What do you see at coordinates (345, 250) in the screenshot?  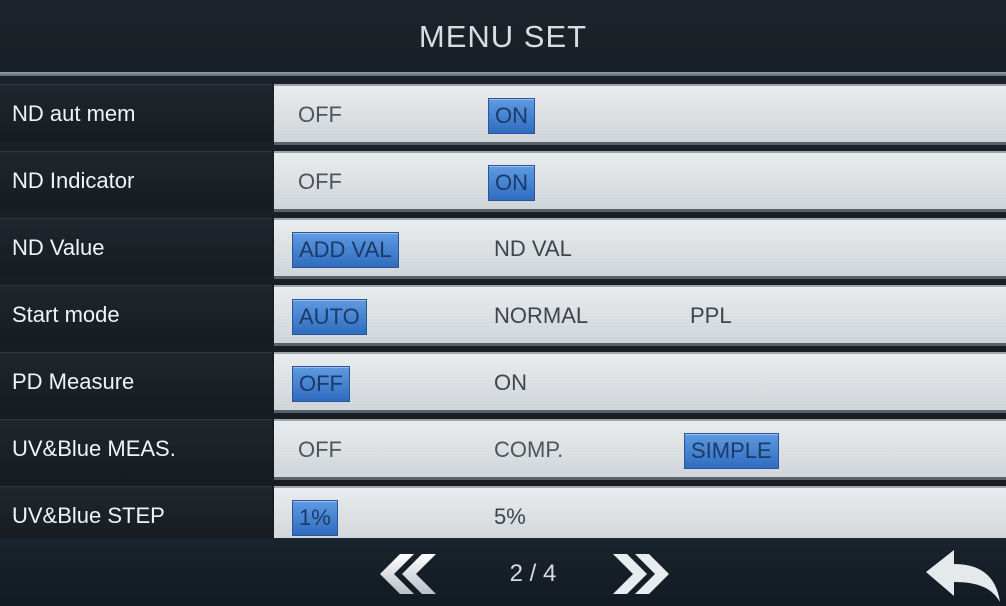 I see `option-add-val-selected: ADD VAL` at bounding box center [345, 250].